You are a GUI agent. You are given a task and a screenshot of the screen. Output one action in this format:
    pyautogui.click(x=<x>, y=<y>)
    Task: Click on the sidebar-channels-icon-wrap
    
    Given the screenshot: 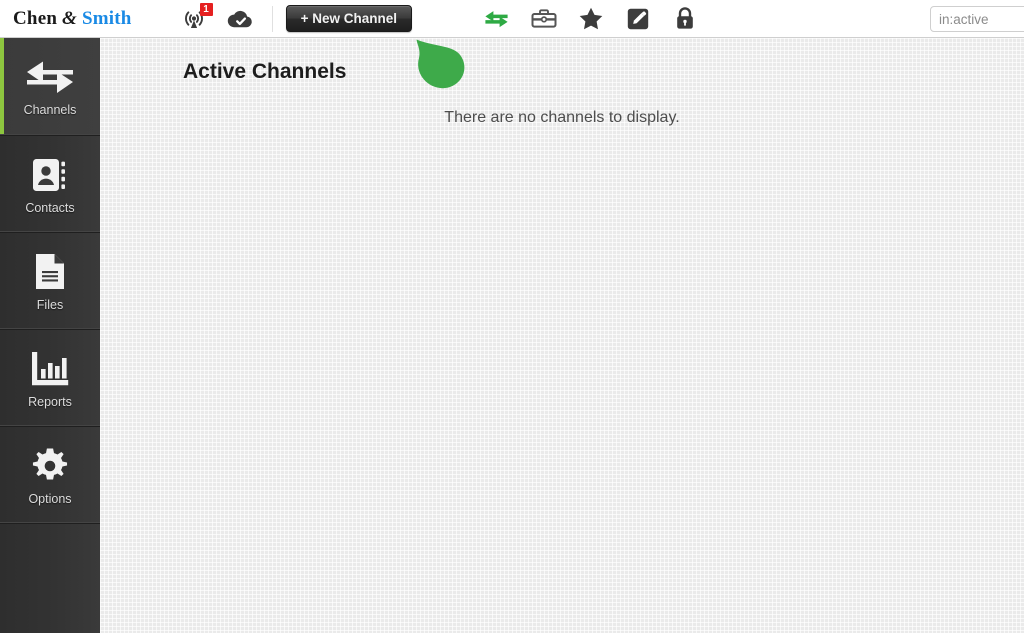 What is the action you would take?
    pyautogui.click(x=50, y=77)
    